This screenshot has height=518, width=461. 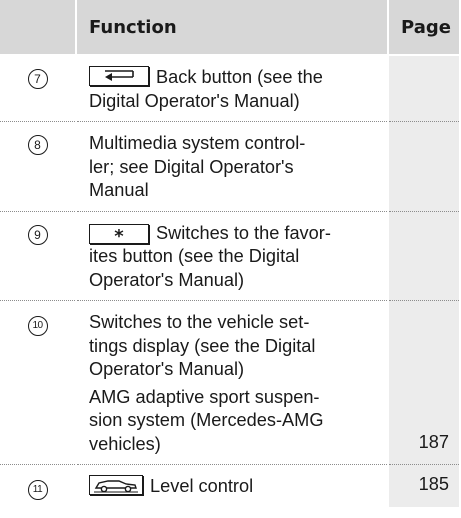 I want to click on back-key-icon, so click(x=119, y=76).